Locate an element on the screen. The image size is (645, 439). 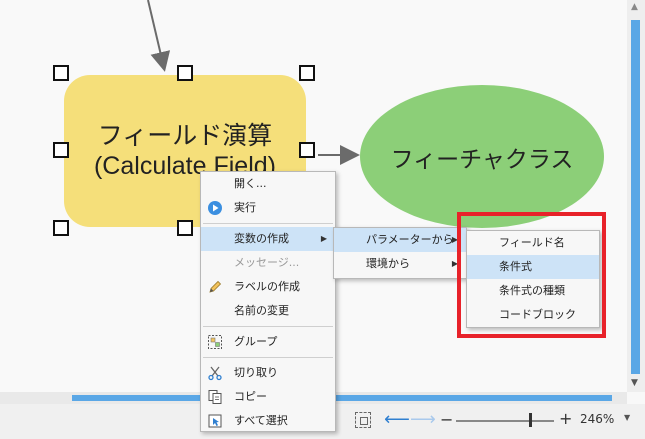
menu-item-label: パラメーターから is located at coordinates (410, 239).